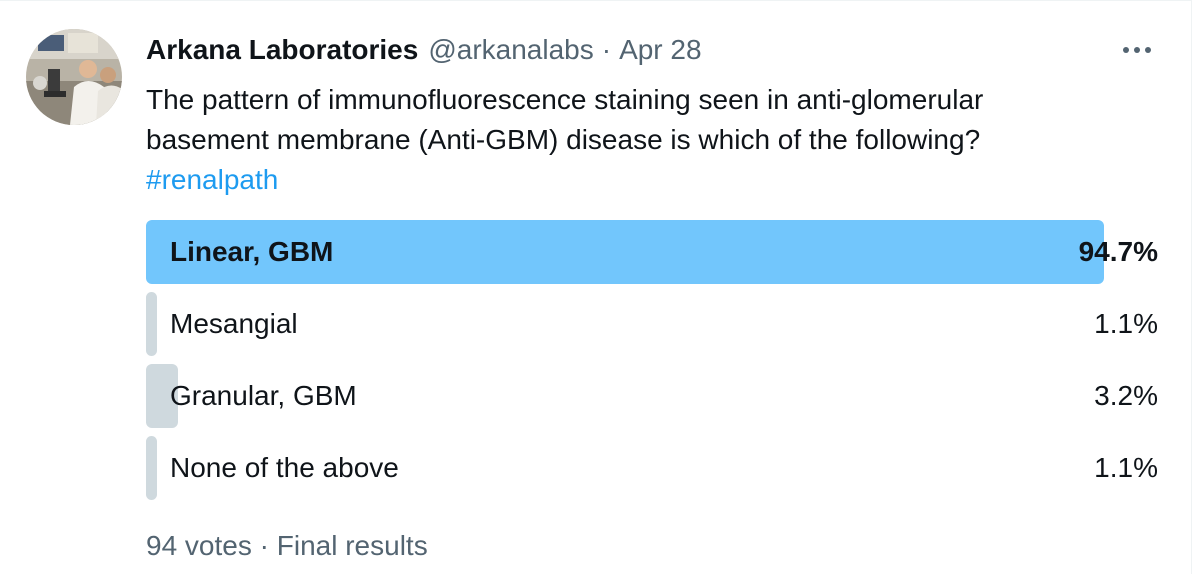 The height and width of the screenshot is (574, 1192). What do you see at coordinates (652, 396) in the screenshot?
I see `poll-option: Granular, GBM 3.2%` at bounding box center [652, 396].